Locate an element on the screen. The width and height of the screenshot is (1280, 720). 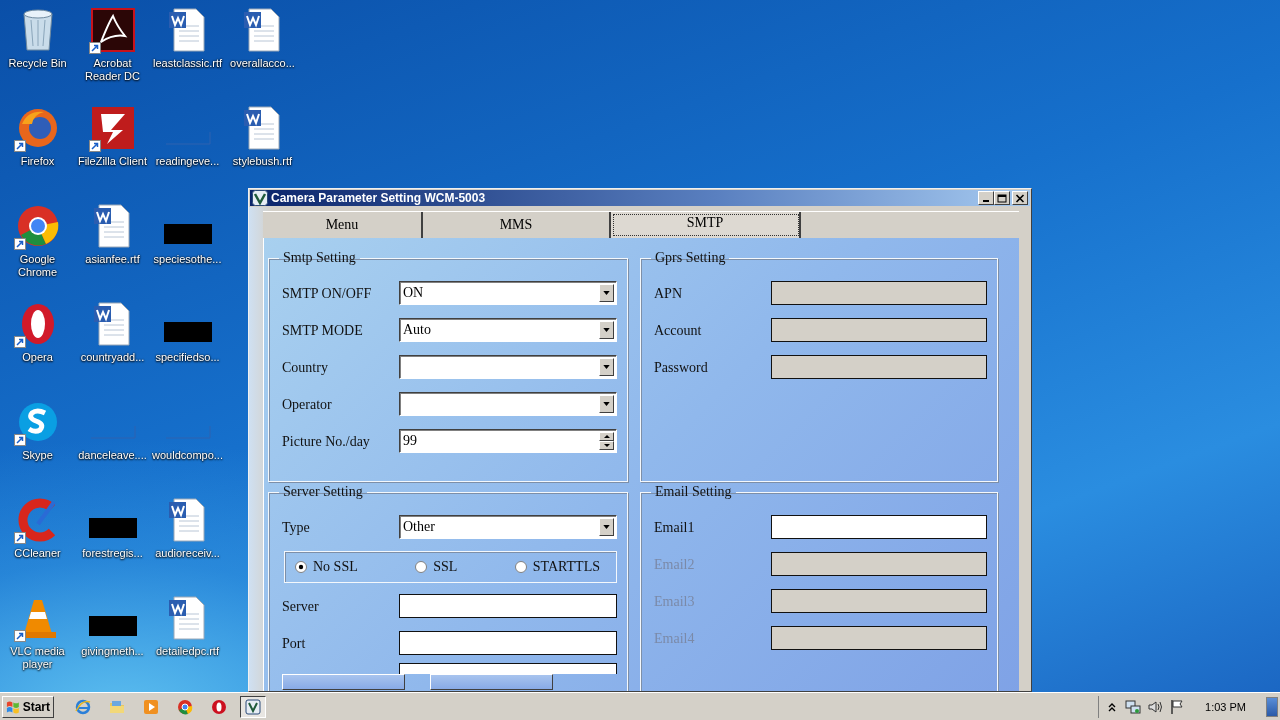
dropdown: ON is located at coordinates (508, 292).